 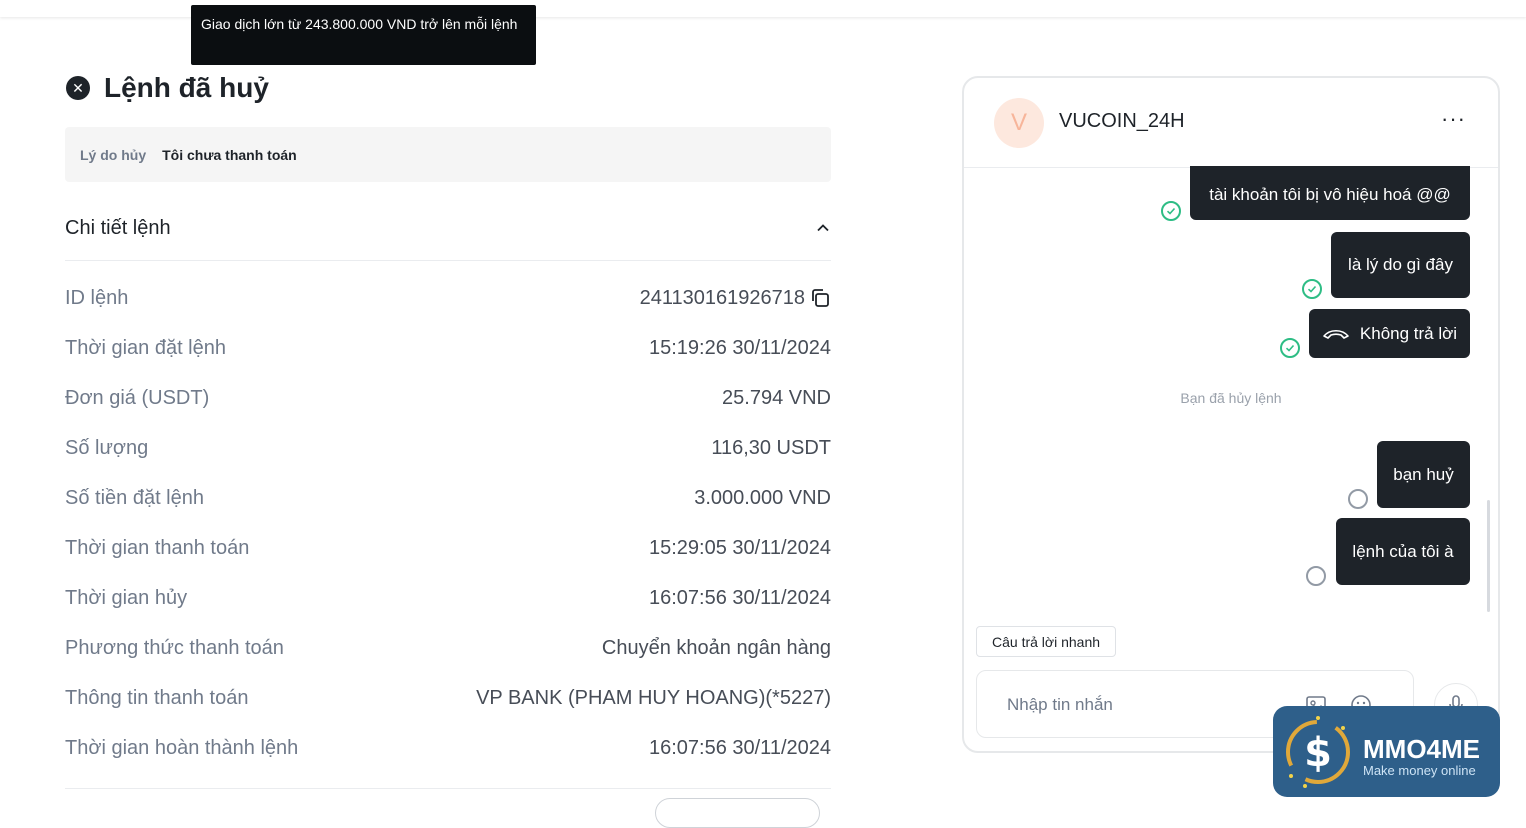 I want to click on detail-label: Thời gian hủy, so click(x=126, y=597).